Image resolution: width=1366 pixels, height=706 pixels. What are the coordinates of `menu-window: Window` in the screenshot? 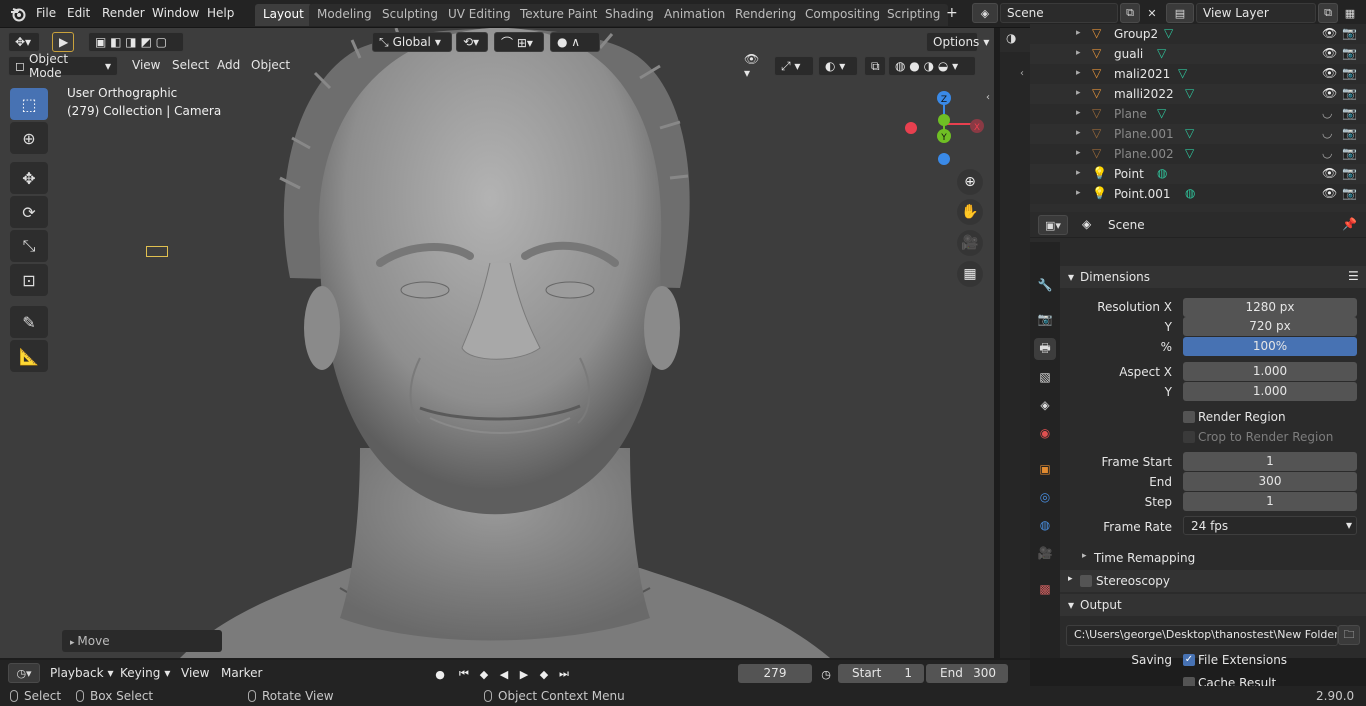 It's located at (175, 13).